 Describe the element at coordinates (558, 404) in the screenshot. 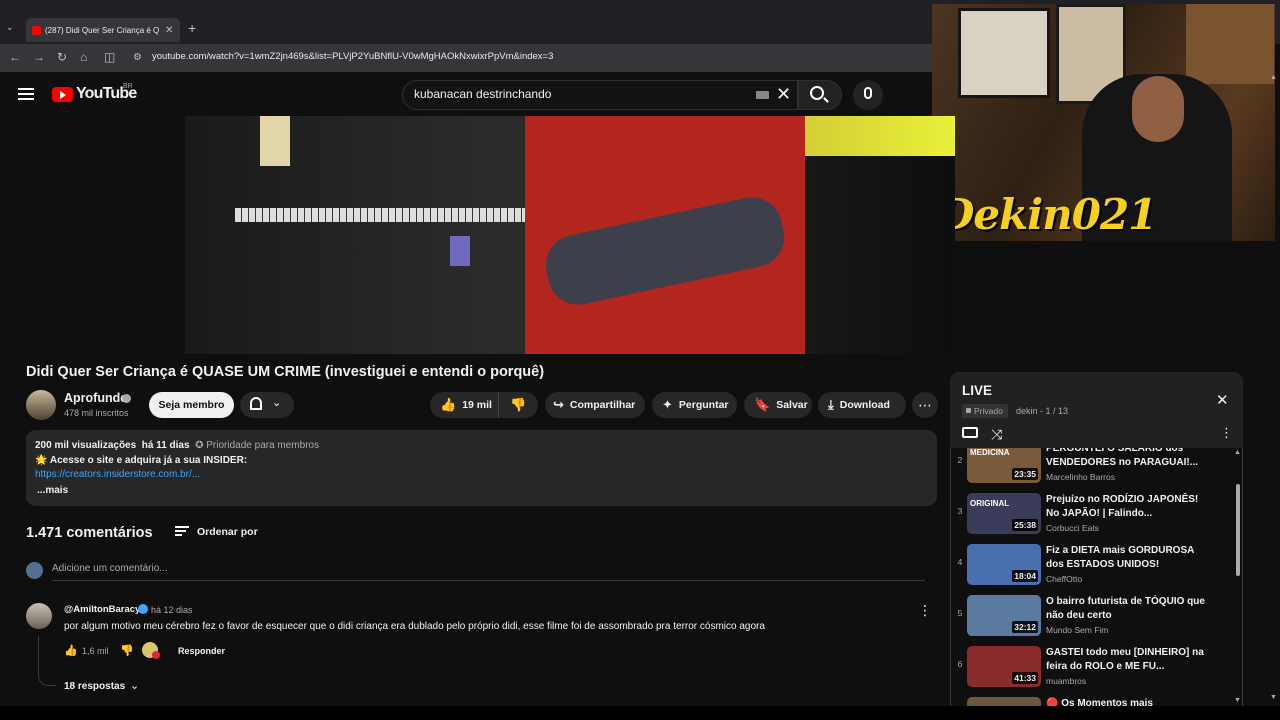

I see `share-icon: ↪` at that location.